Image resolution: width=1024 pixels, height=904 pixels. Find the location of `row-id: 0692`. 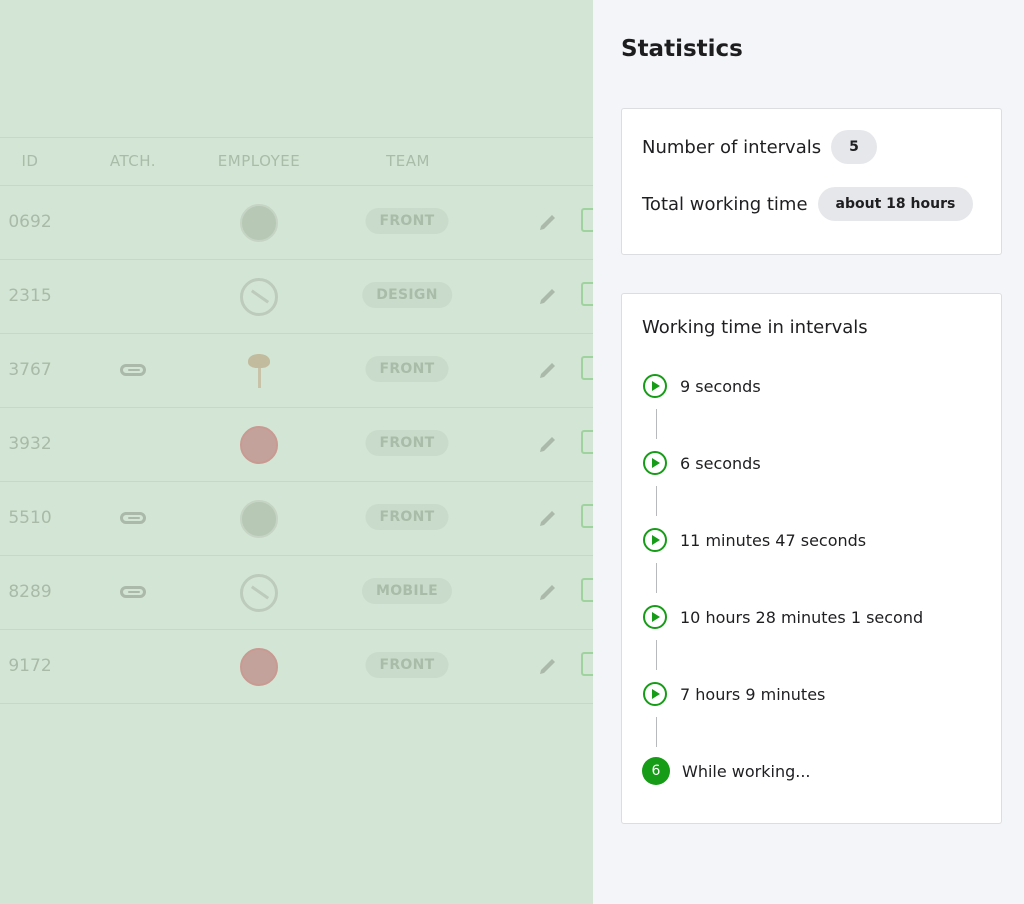

row-id: 0692 is located at coordinates (30, 222).